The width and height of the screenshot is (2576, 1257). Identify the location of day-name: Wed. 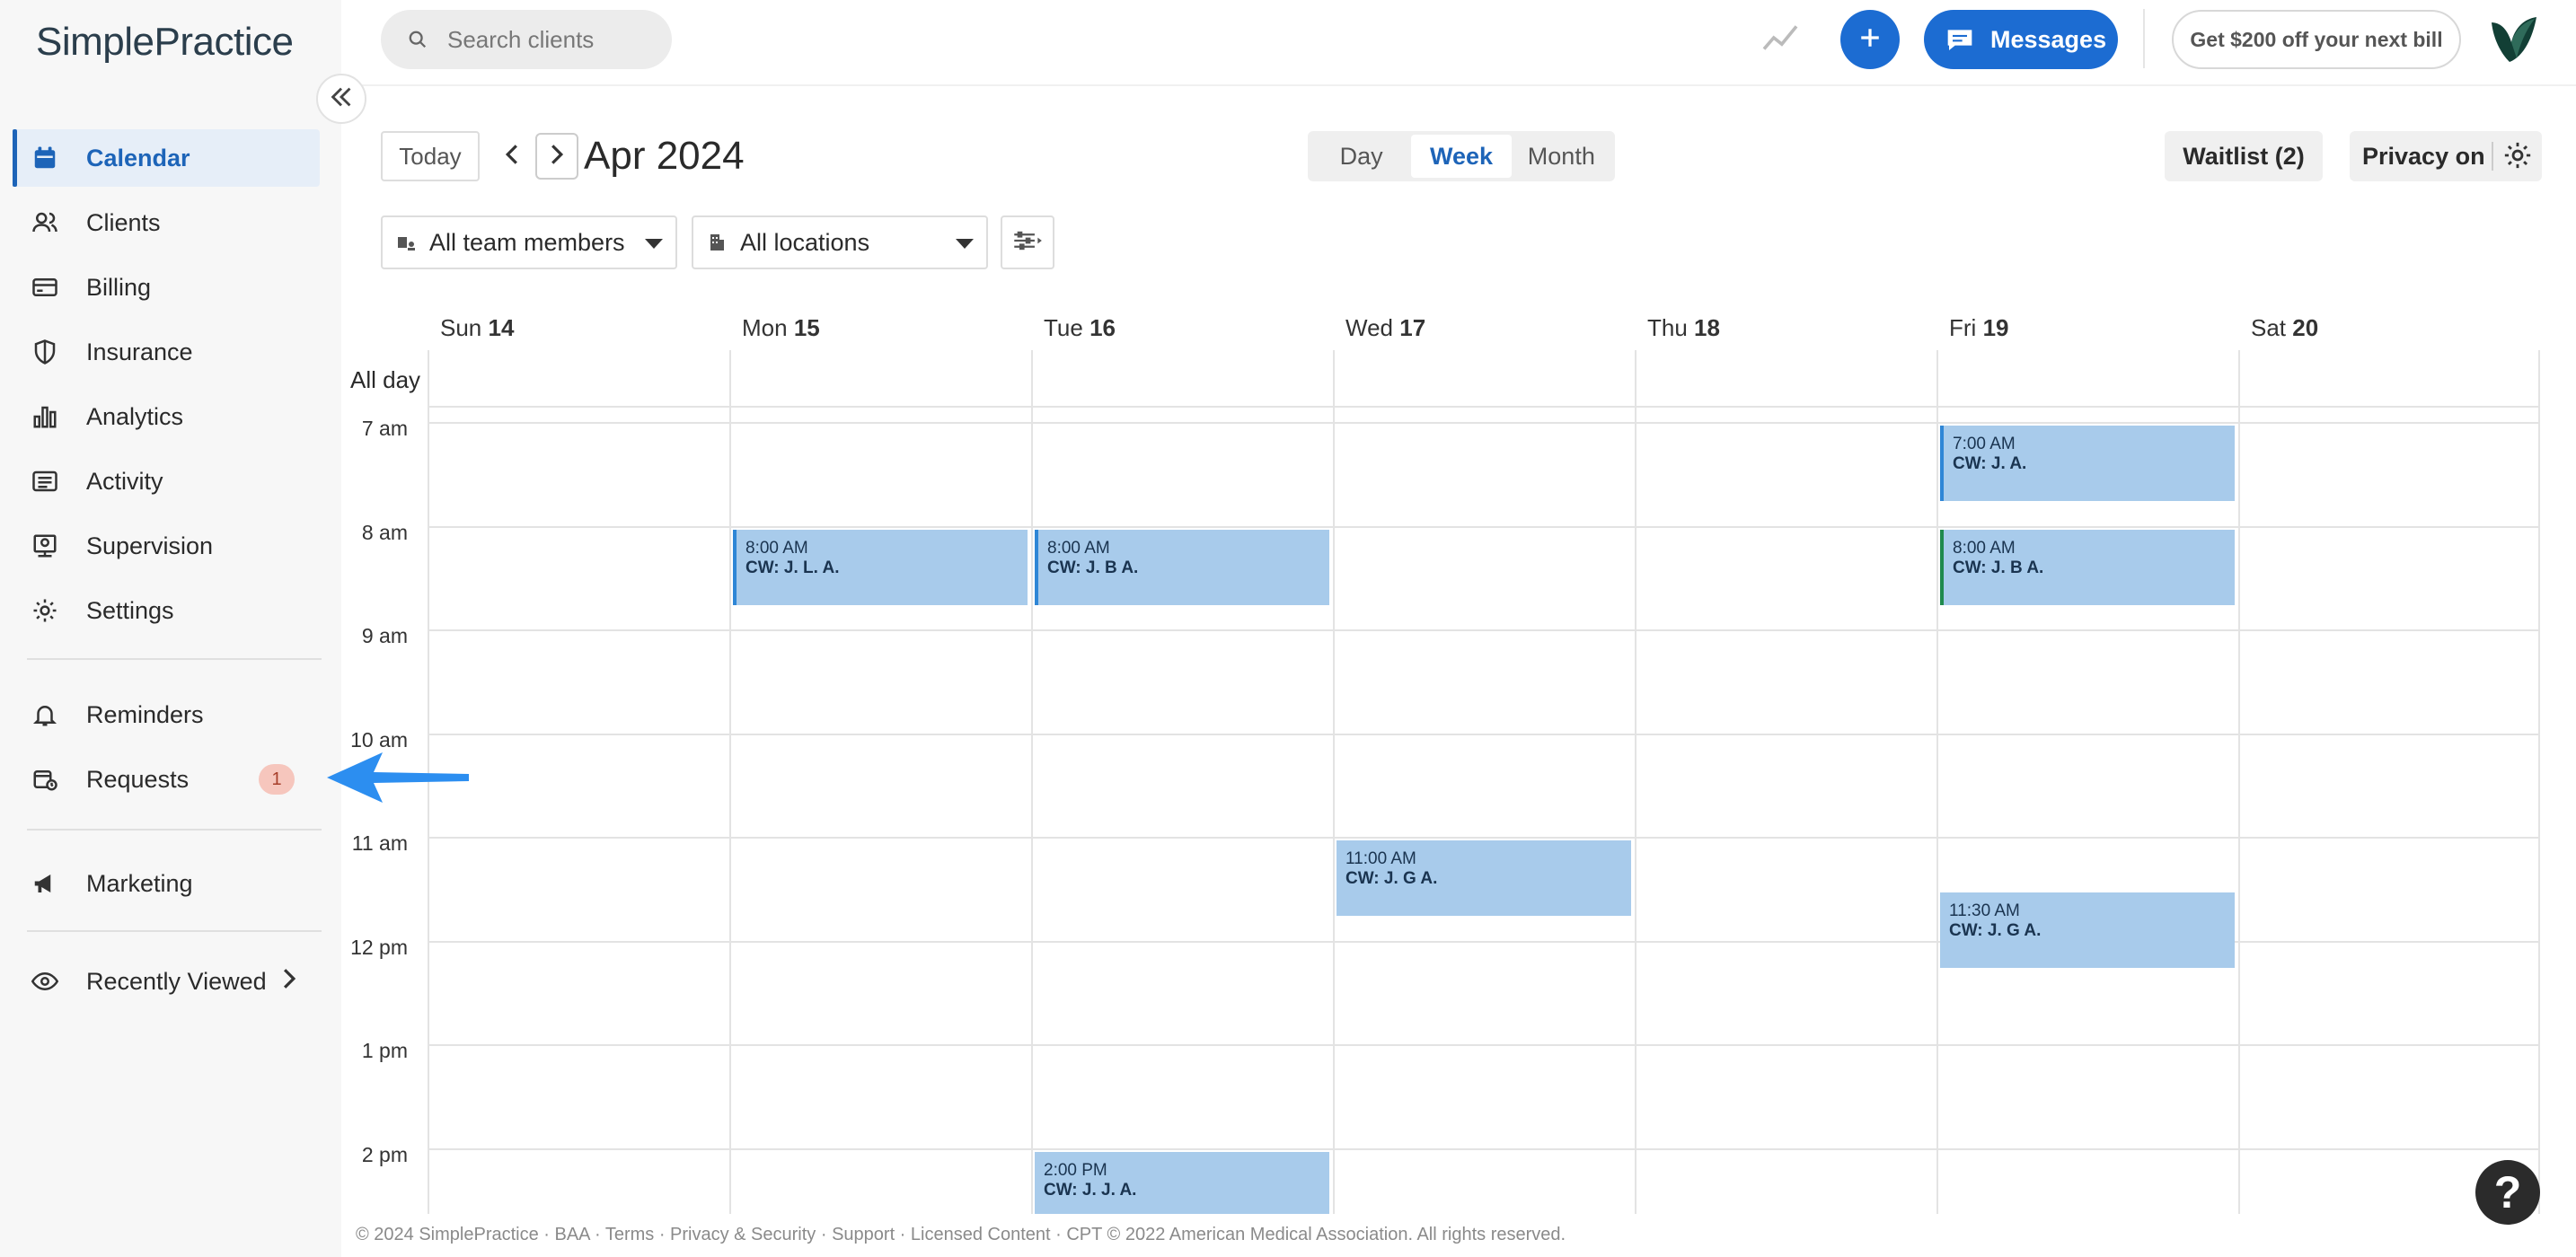
(1369, 327).